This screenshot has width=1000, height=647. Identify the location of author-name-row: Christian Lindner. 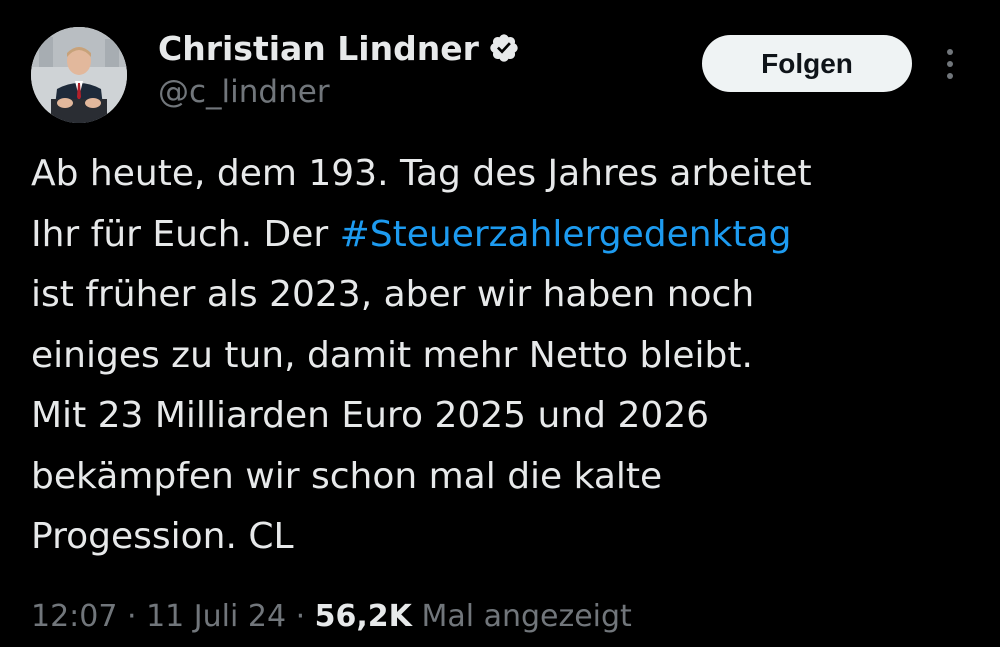
(339, 48).